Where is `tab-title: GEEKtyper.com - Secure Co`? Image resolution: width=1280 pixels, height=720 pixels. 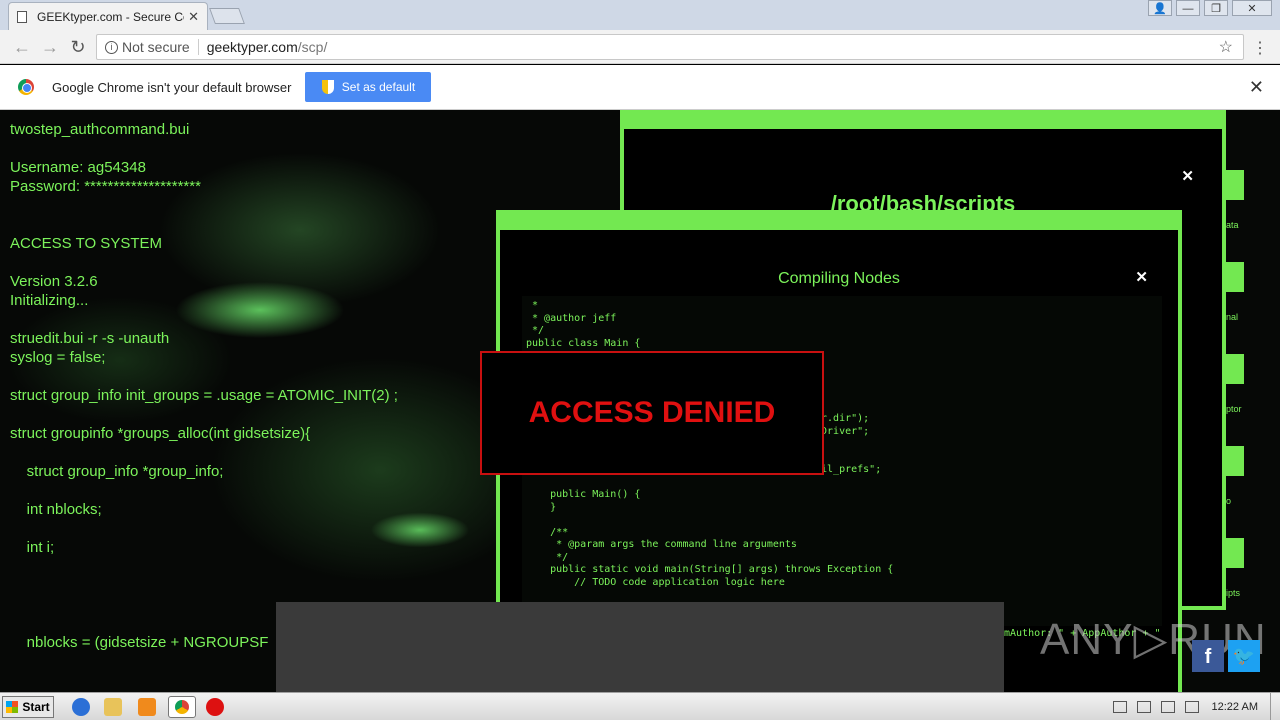 tab-title: GEEKtyper.com - Secure Co is located at coordinates (111, 16).